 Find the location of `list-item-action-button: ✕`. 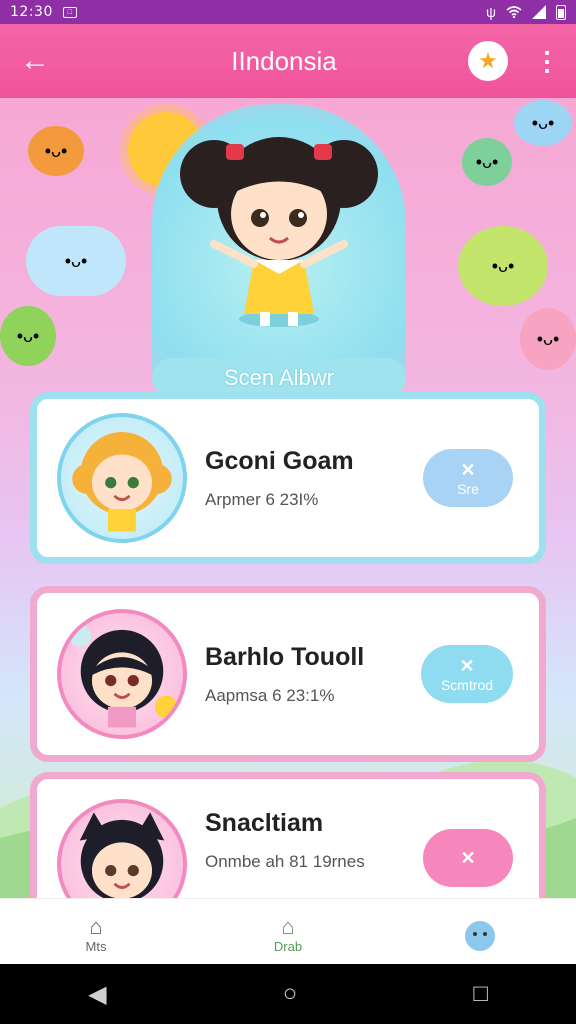

list-item-action-button: ✕ is located at coordinates (468, 858).